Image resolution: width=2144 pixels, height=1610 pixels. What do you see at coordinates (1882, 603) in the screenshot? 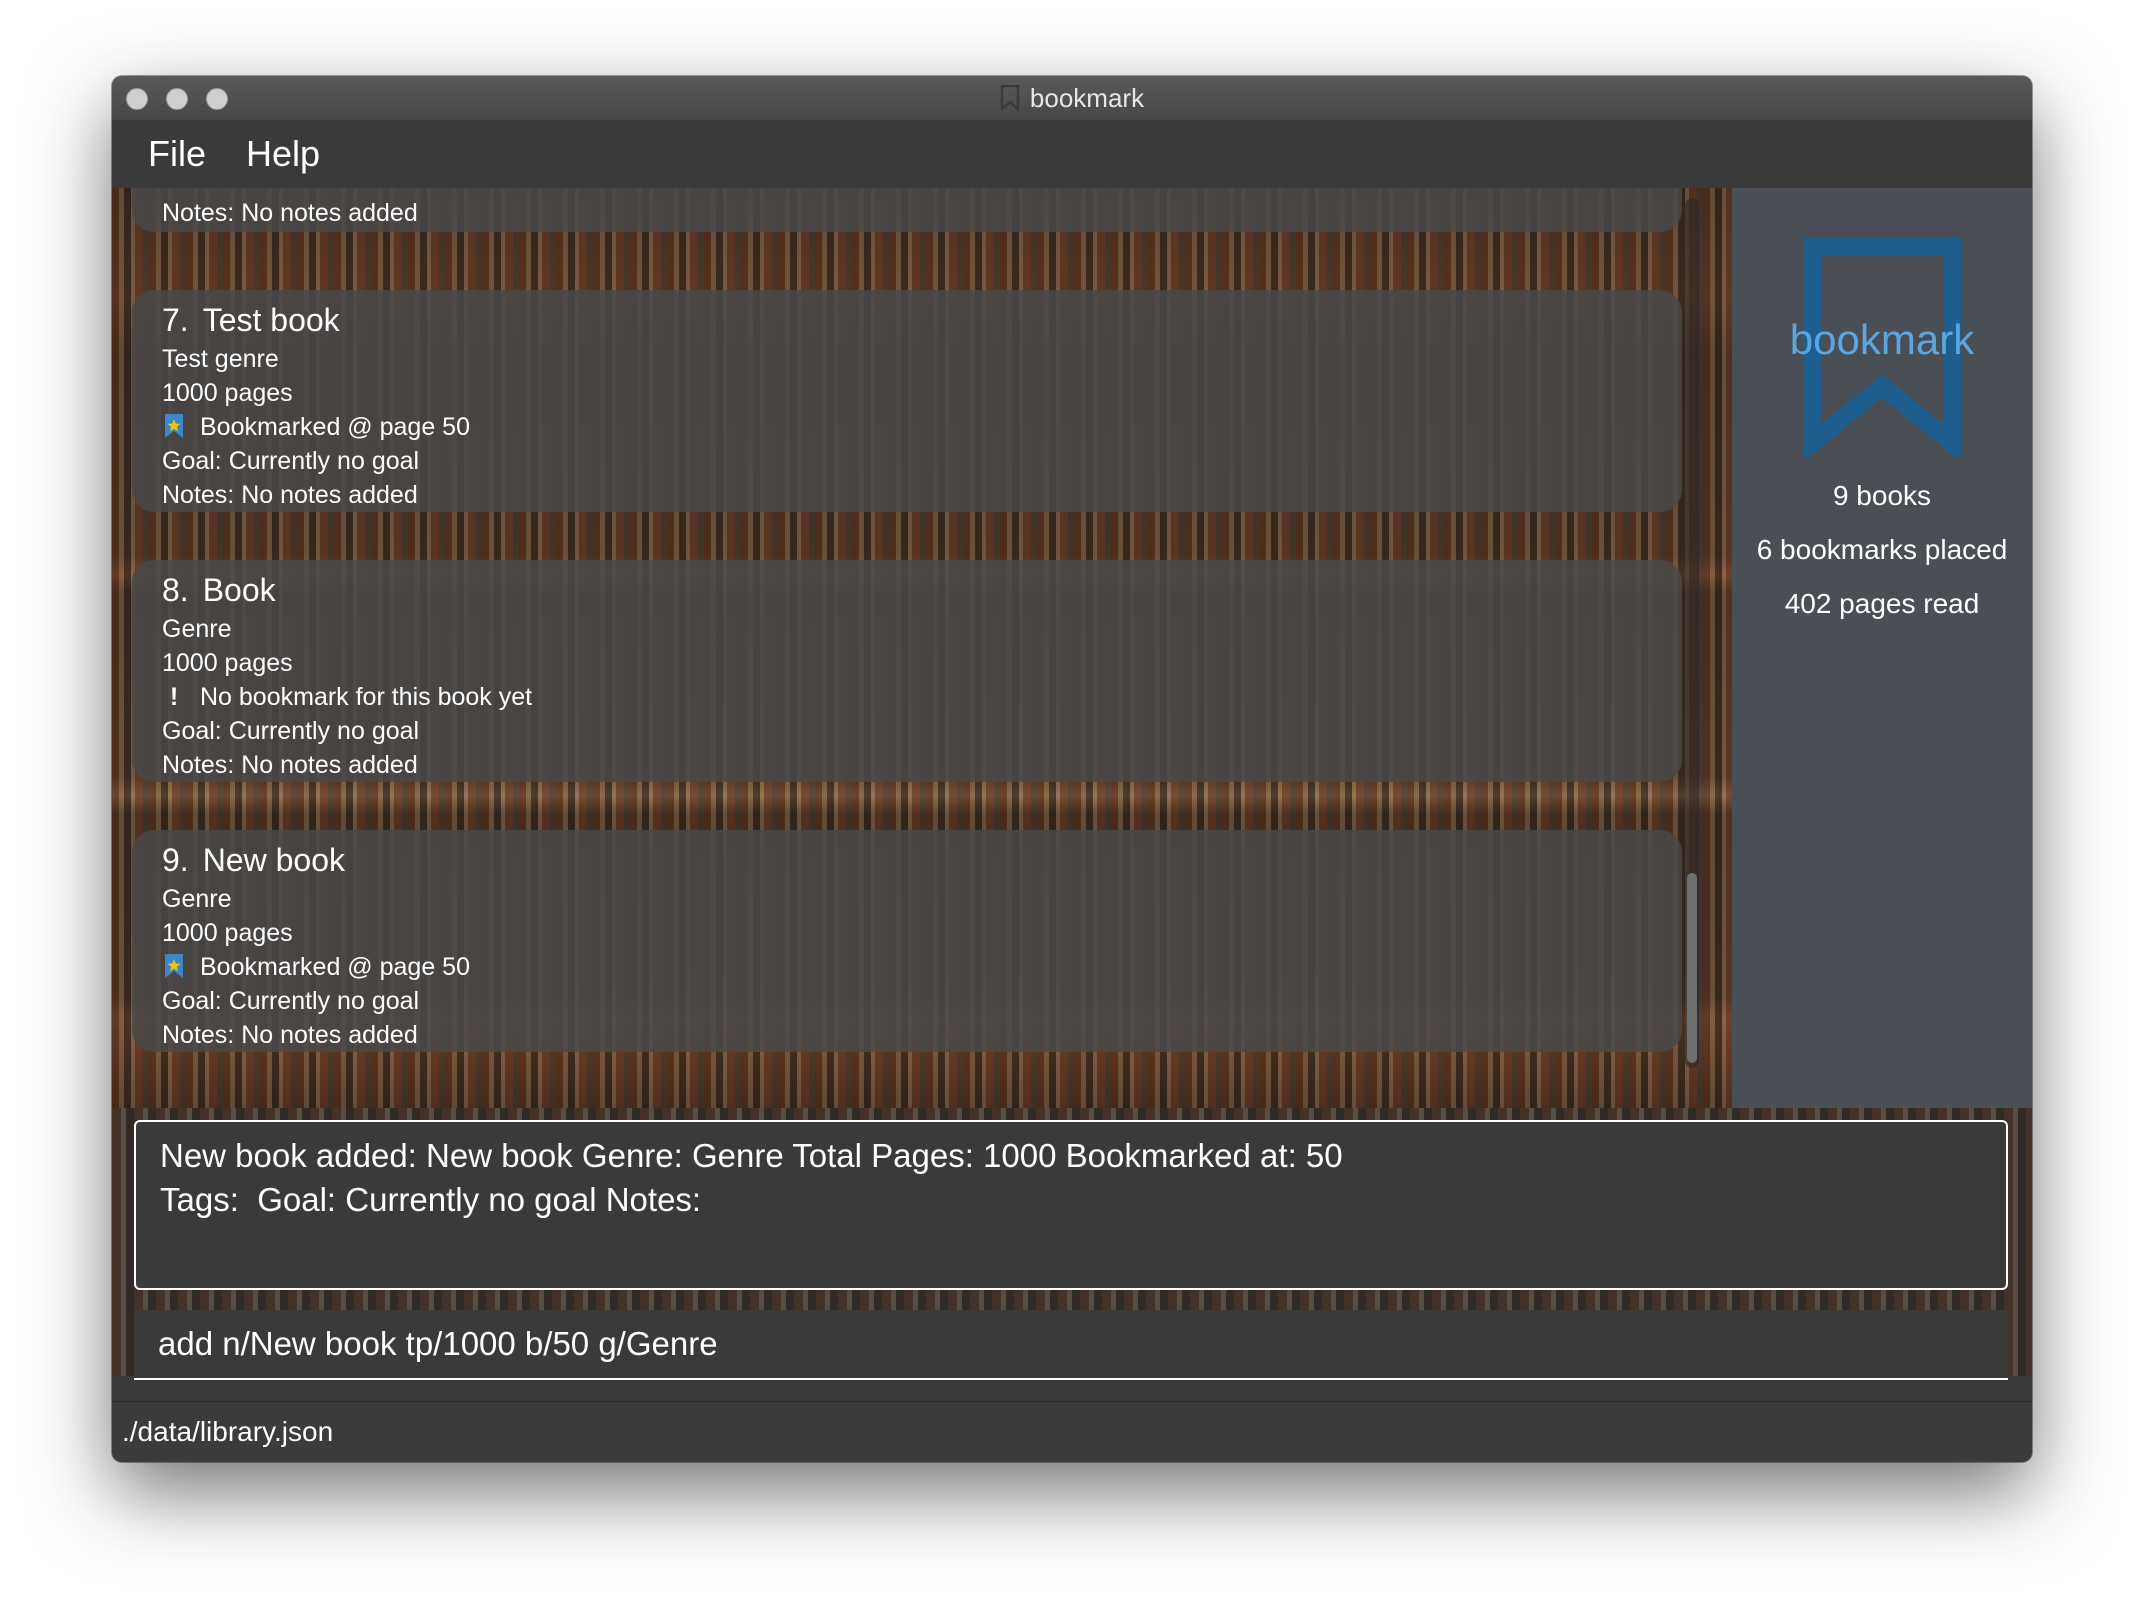
I see `pages-read-count: 402 pages read` at bounding box center [1882, 603].